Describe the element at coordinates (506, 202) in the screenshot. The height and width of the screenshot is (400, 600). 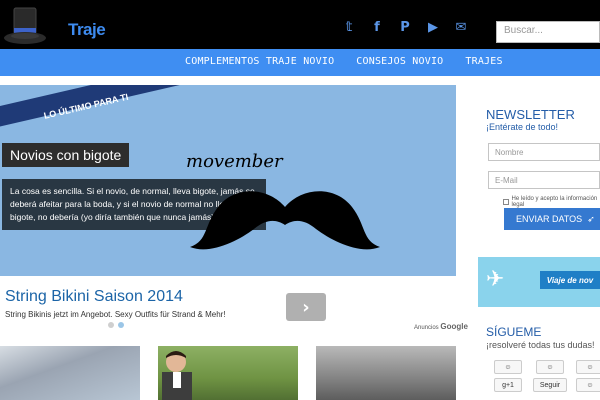
I see `consent-checkbox` at that location.